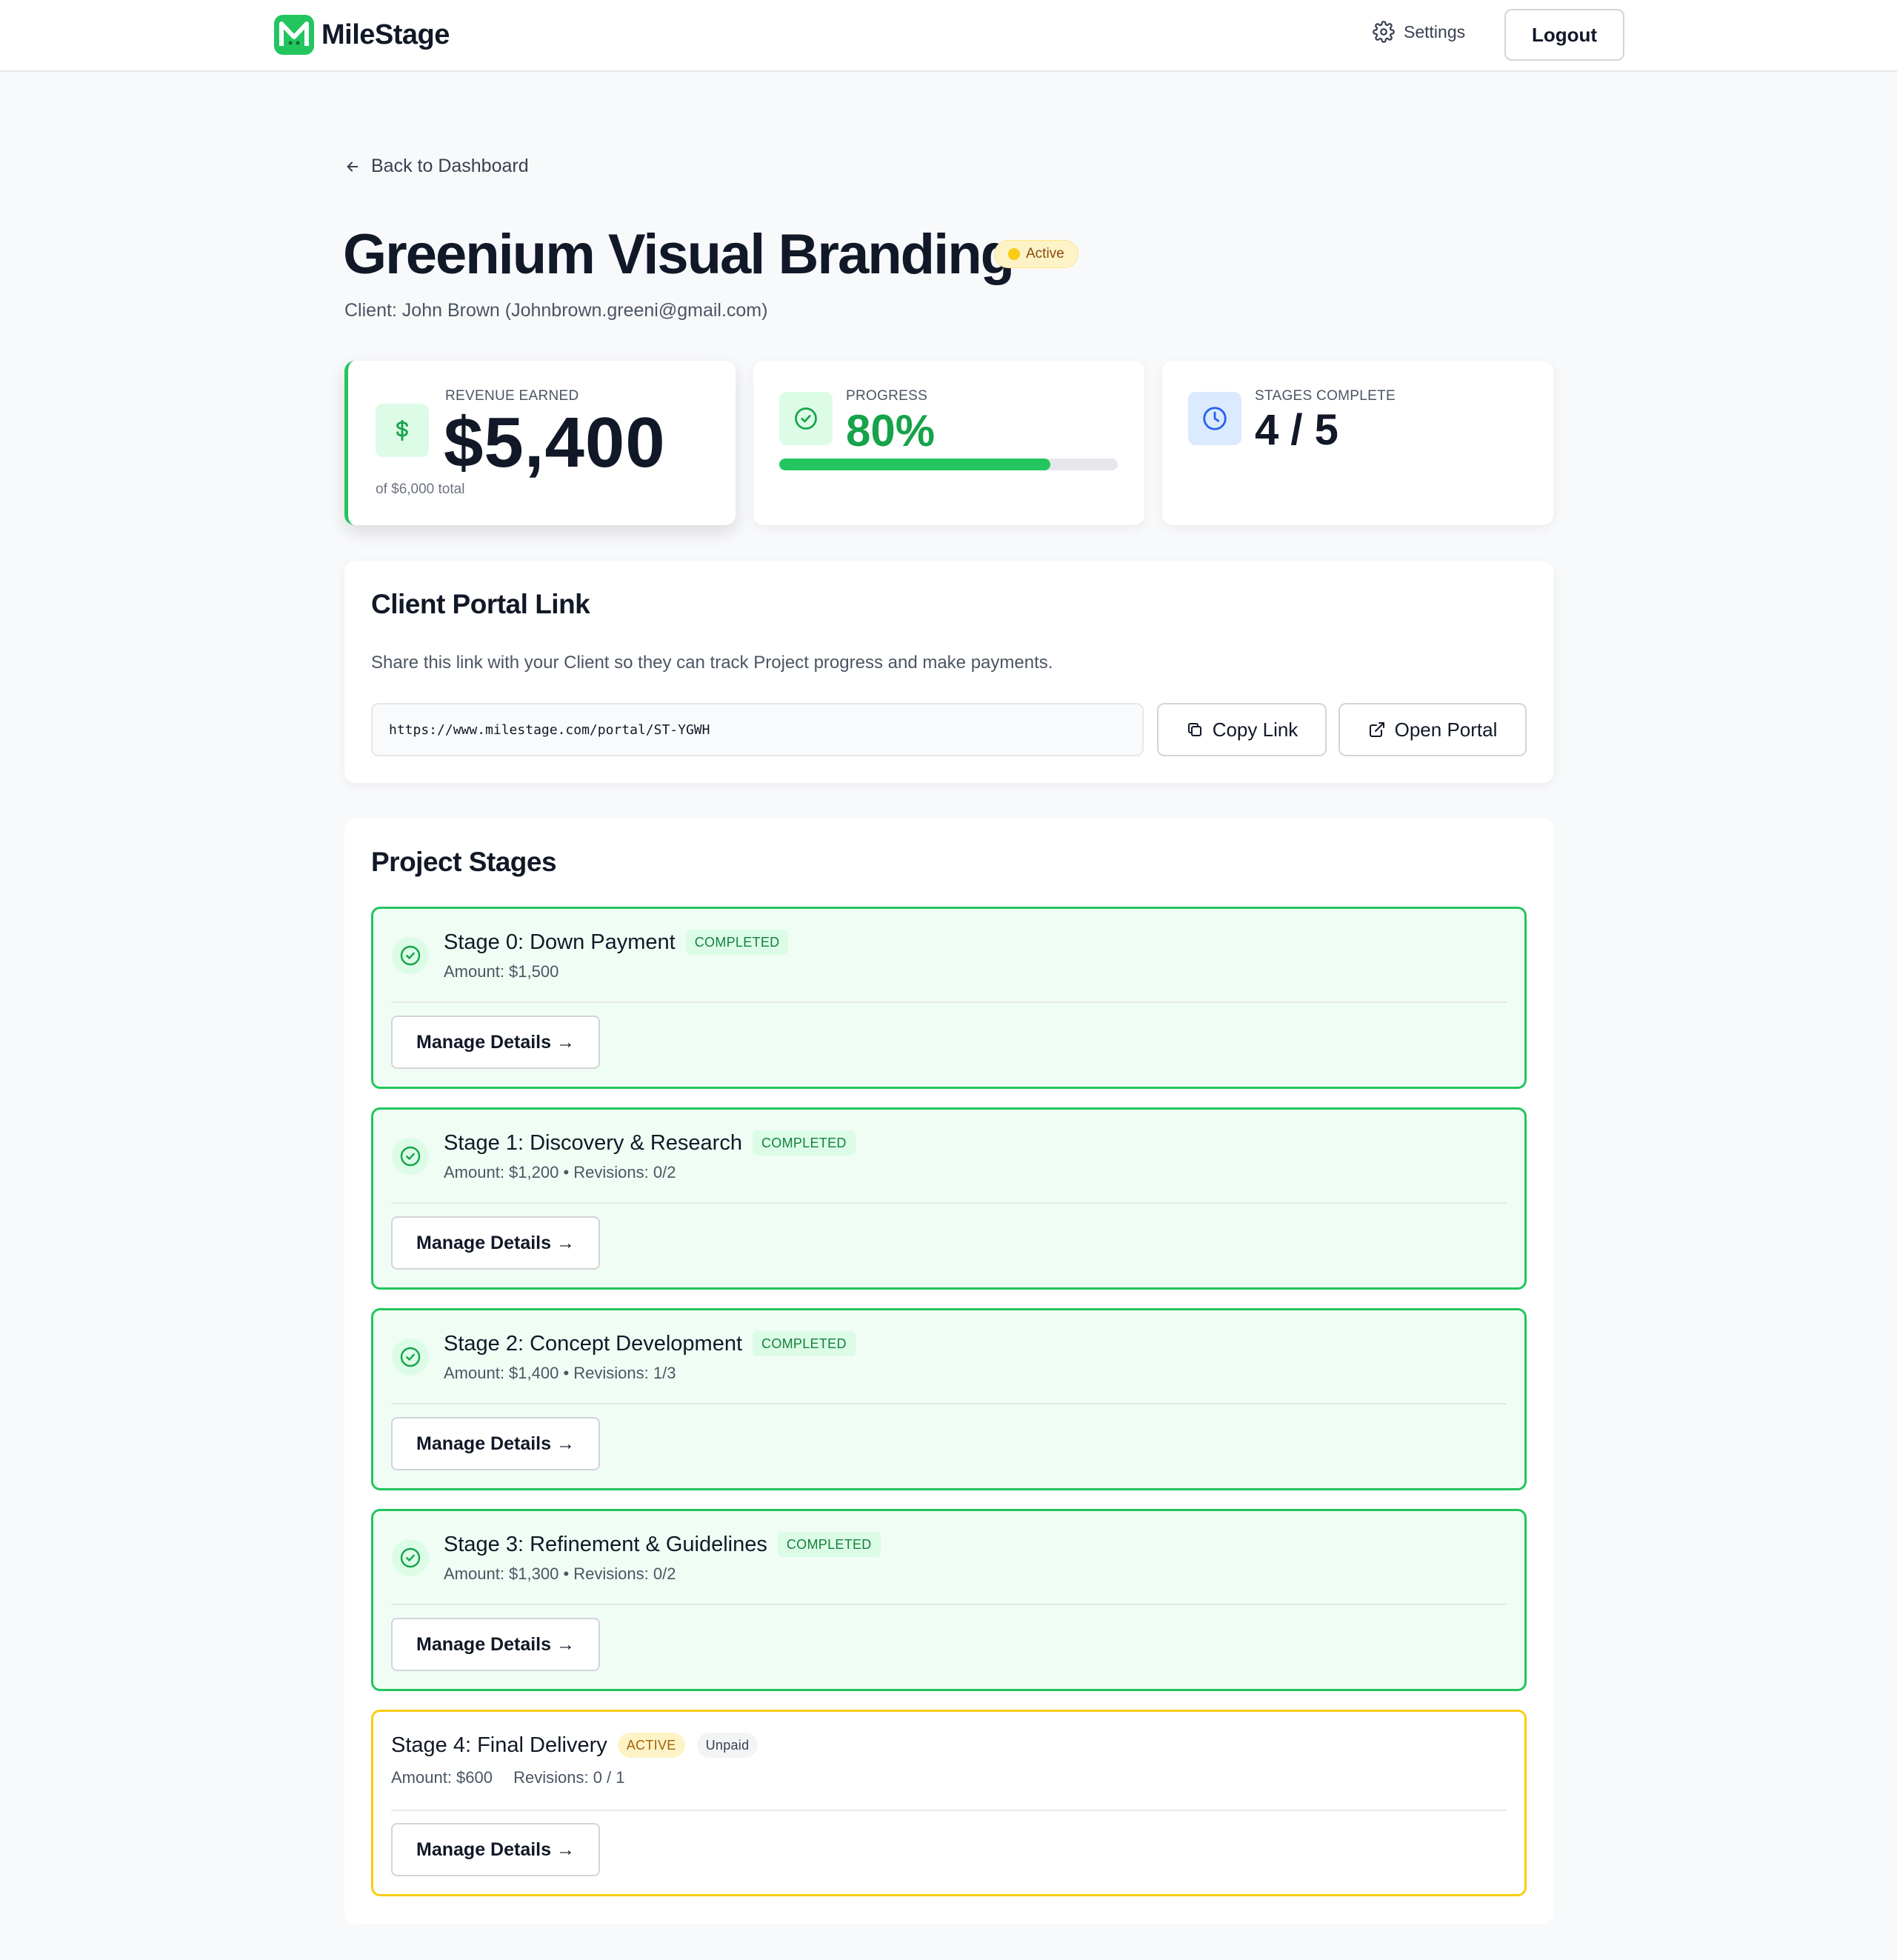  I want to click on stage-meta: Amount: $1,300 • Revisions: 0/2, so click(560, 1574).